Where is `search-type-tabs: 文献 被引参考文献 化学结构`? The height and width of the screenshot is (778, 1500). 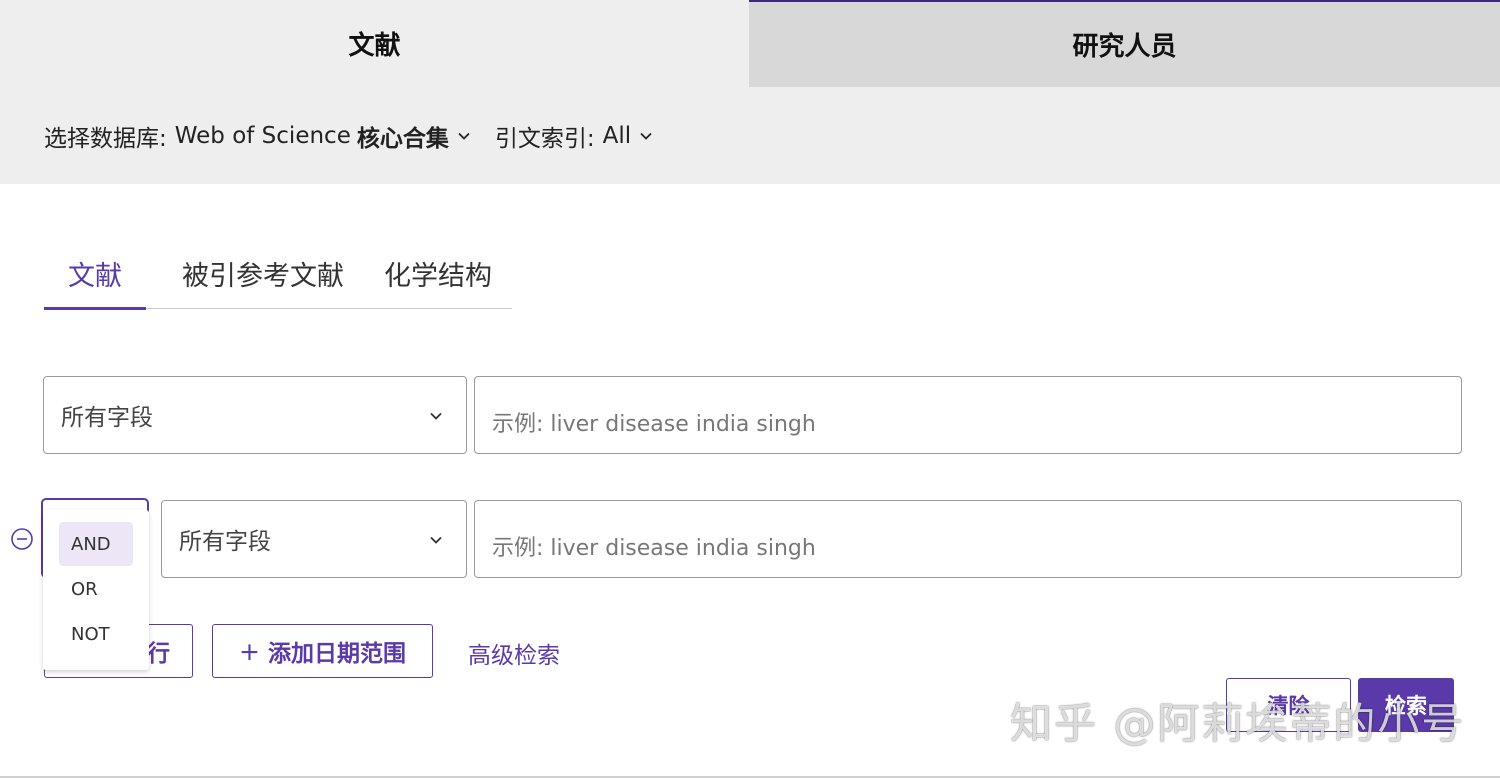
search-type-tabs: 文献 被引参考文献 化学结构 is located at coordinates (278, 274).